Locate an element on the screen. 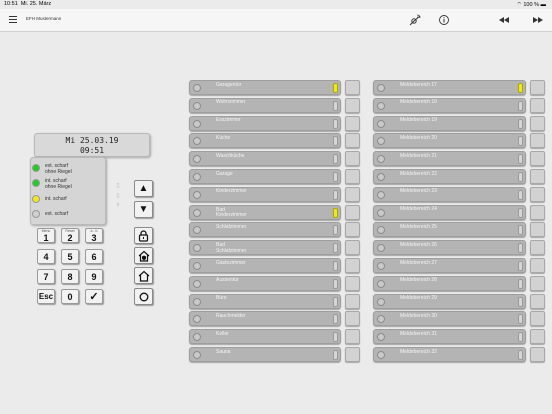 This screenshot has height=414, width=552. zone-bar: Meldebereich 20 is located at coordinates (449, 141).